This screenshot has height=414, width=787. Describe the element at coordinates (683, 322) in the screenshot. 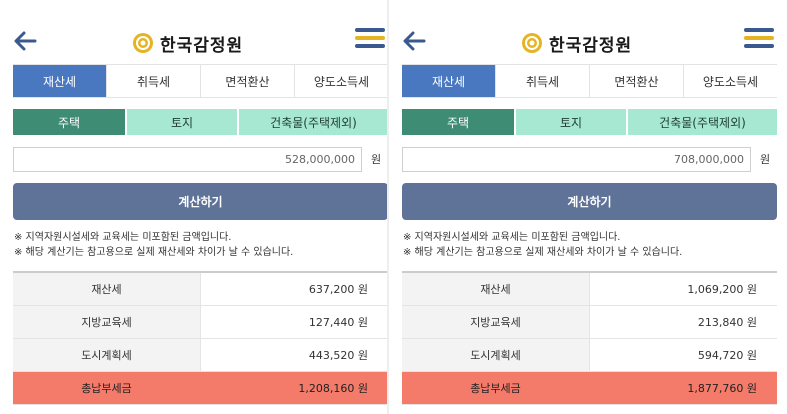

I see `result-value: 213,840 원` at that location.